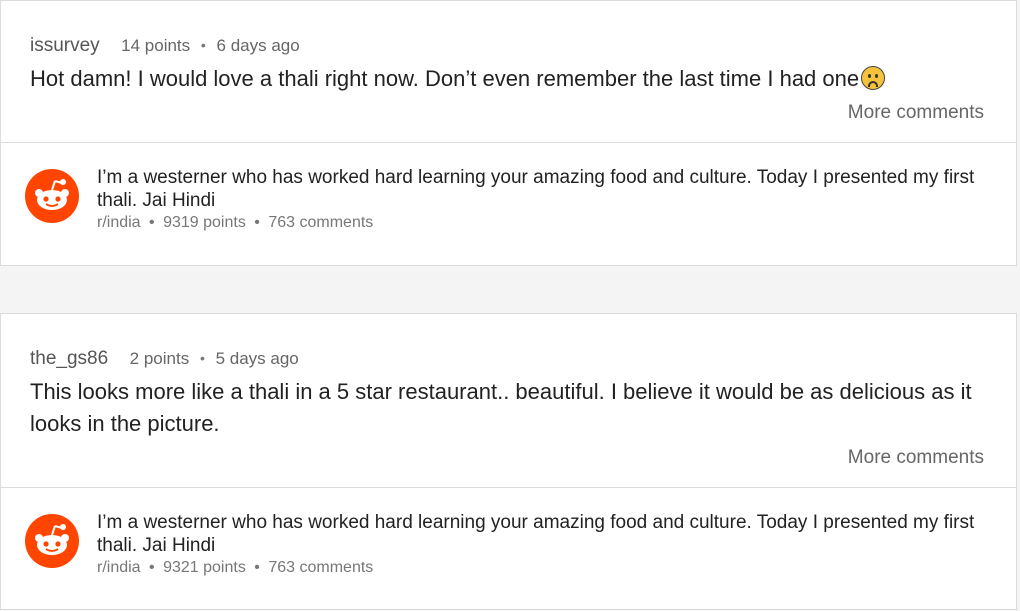 Image resolution: width=1020 pixels, height=611 pixels. I want to click on comment-meta: the_gs86 2 points • 5 days ago, so click(164, 359).